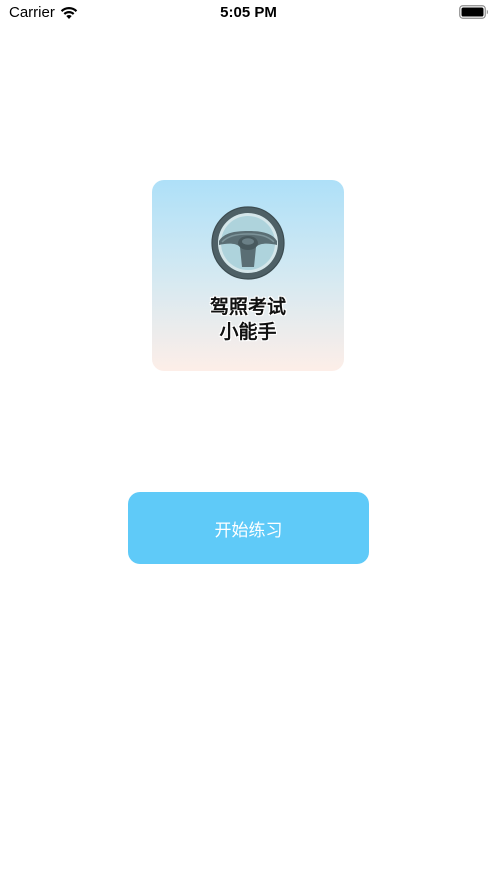 This screenshot has height=883, width=497. What do you see at coordinates (247, 307) in the screenshot?
I see `app-title-line1: 驾照考试` at bounding box center [247, 307].